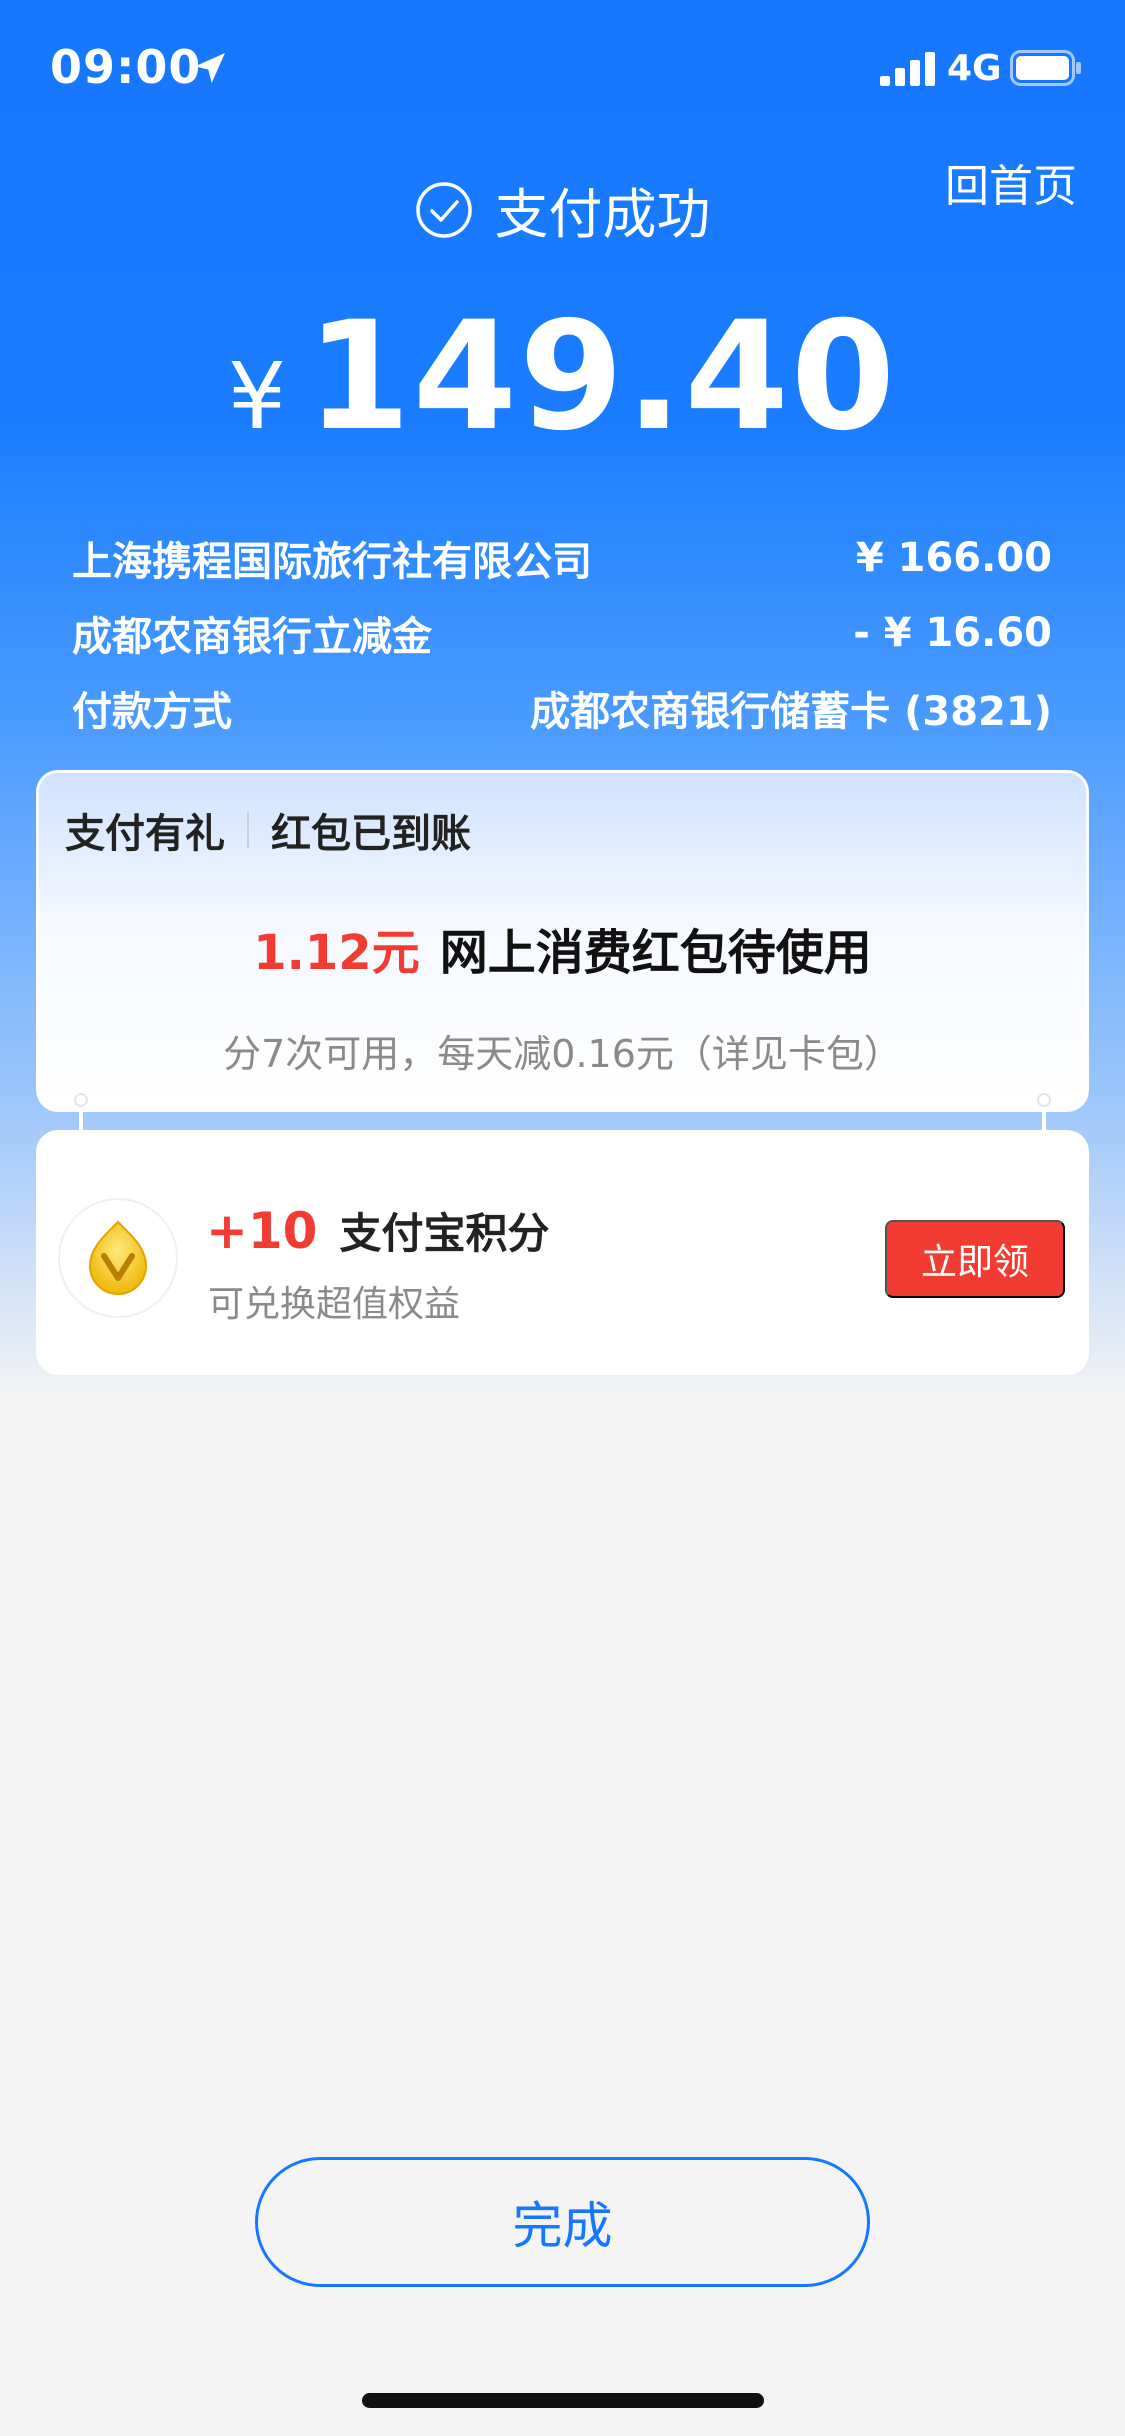 This screenshot has width=1125, height=2436. I want to click on amount-value: 149.40, so click(602, 377).